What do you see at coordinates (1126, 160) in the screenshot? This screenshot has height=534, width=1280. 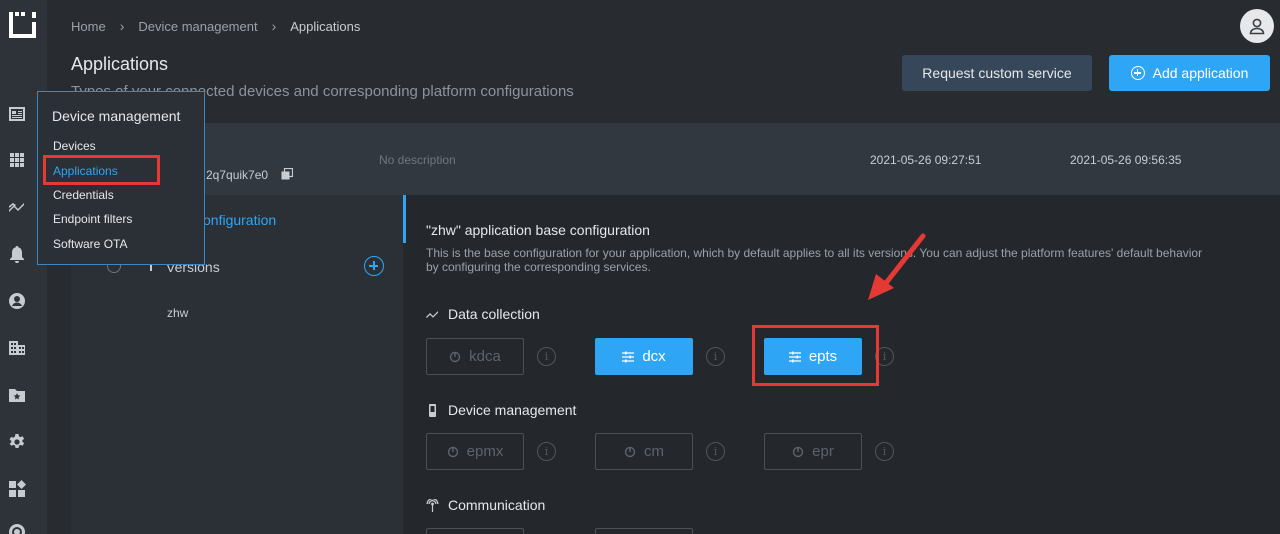 I see `application-updated-date: 2021-05-26 09:56:35` at bounding box center [1126, 160].